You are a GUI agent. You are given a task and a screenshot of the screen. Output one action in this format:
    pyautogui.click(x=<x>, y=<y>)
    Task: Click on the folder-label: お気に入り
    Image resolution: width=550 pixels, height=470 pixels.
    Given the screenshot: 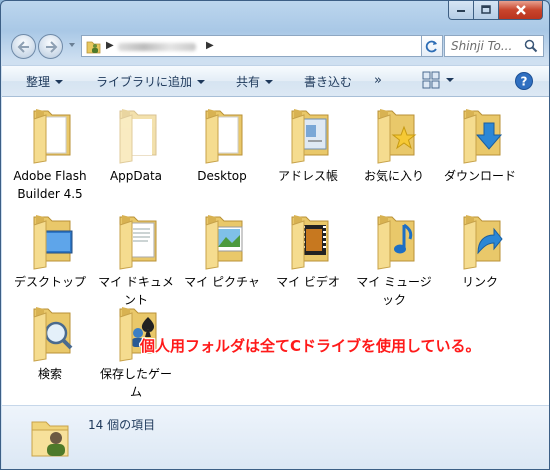 What is the action you would take?
    pyautogui.click(x=393, y=176)
    